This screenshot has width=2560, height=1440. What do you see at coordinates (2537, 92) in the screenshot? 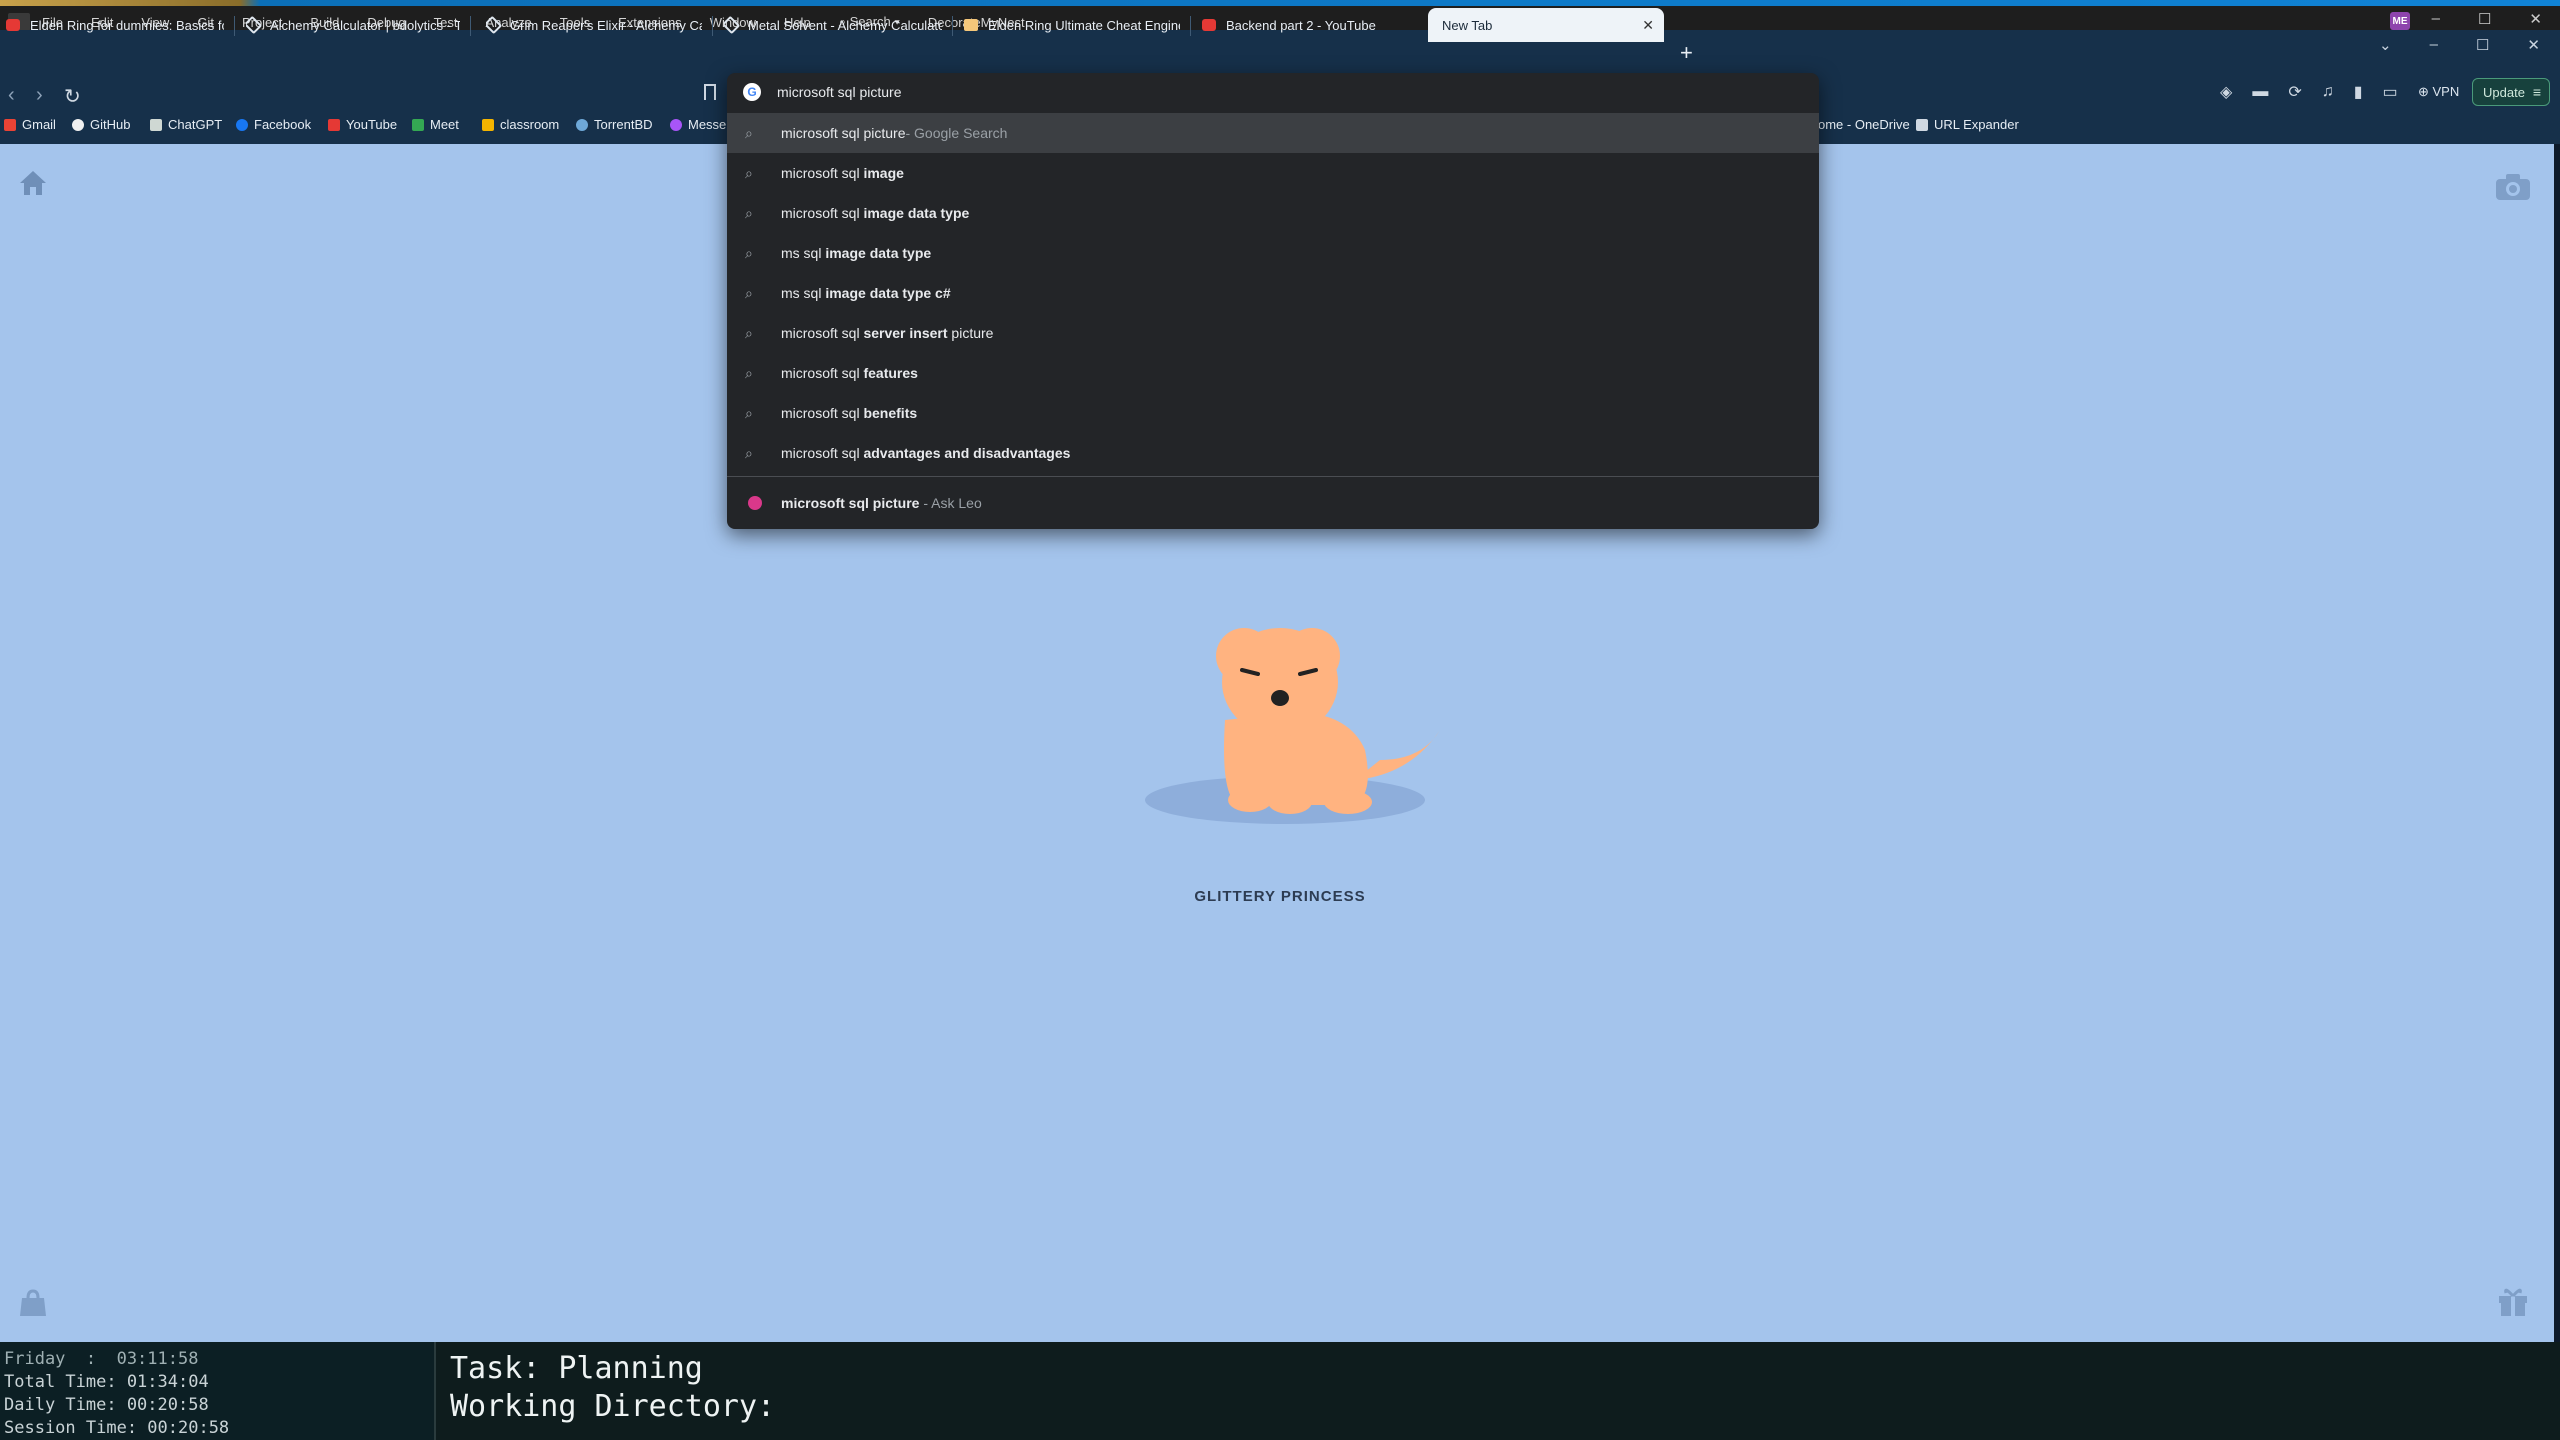
I see `menu-hamburger-icon: ≡` at bounding box center [2537, 92].